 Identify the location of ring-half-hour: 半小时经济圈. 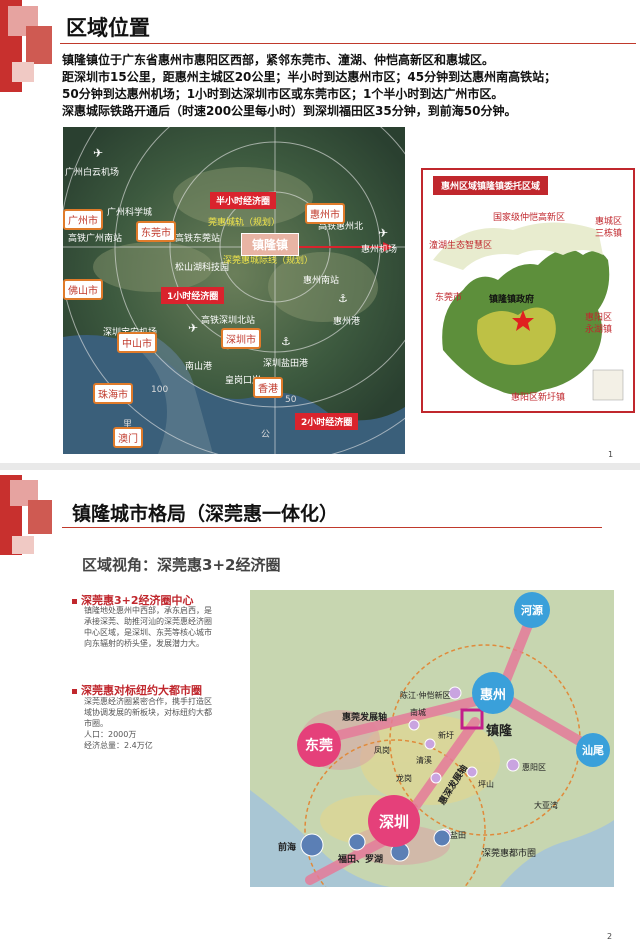
(243, 200).